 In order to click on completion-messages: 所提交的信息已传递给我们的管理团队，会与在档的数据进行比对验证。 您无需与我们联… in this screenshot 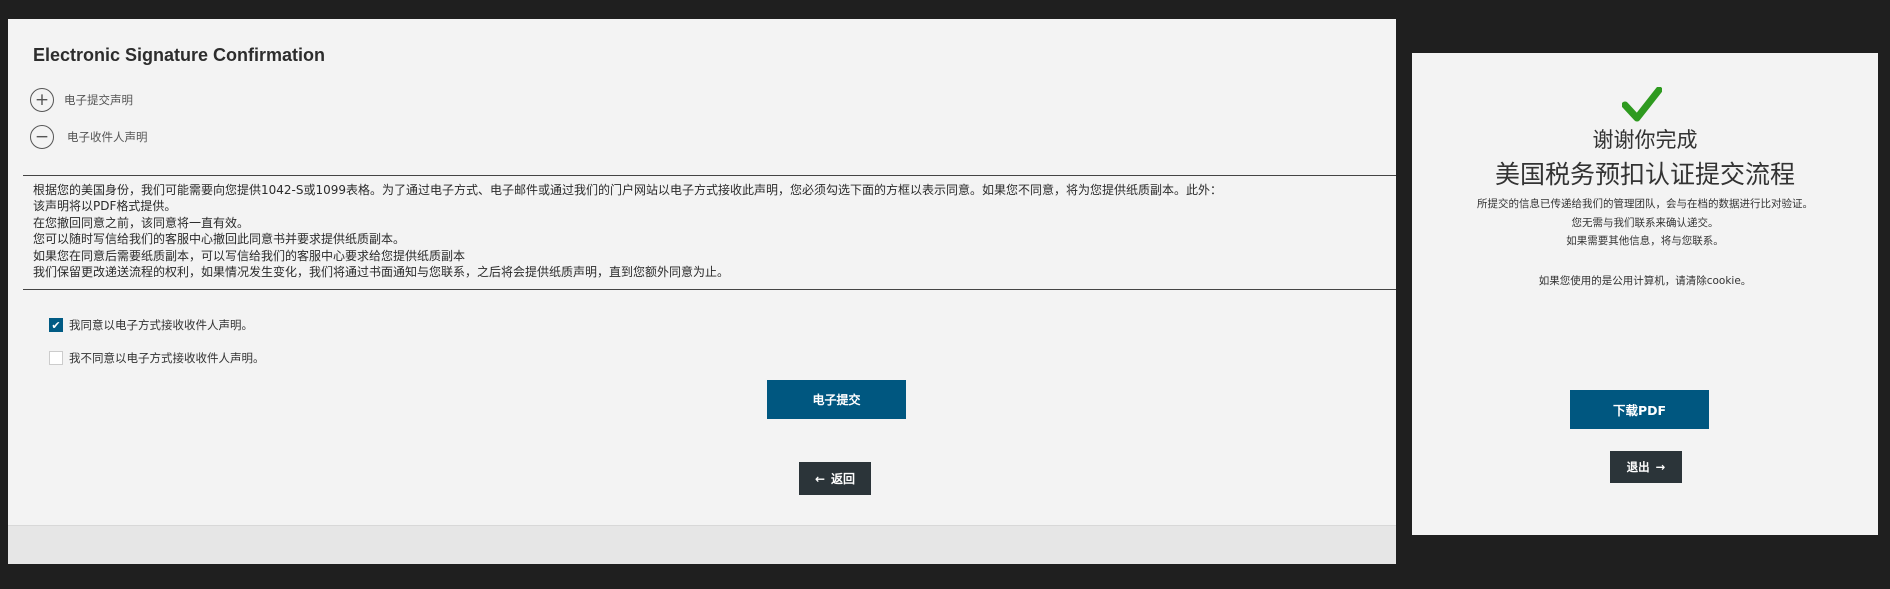, I will do `click(1645, 223)`.